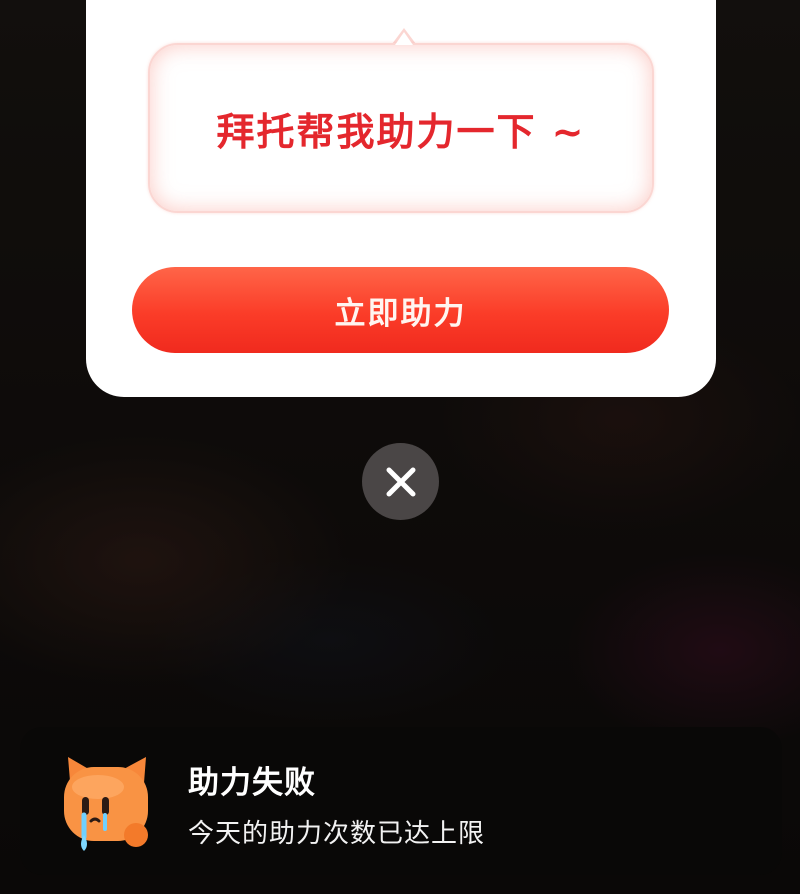  Describe the element at coordinates (400, 310) in the screenshot. I see `help-now-button: 立即助力` at that location.